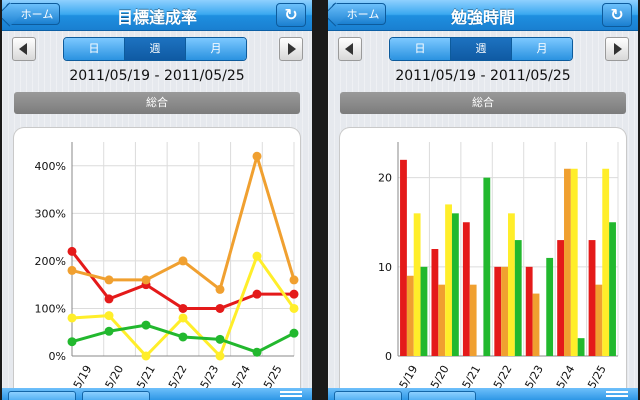 This screenshot has height=400, width=640. What do you see at coordinates (157, 103) in the screenshot?
I see `section-header: 総合` at bounding box center [157, 103].